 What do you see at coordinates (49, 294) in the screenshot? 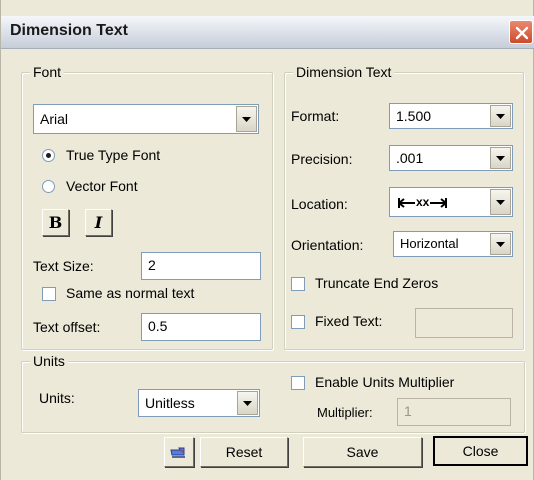
I see `same-as-normal-checkbox` at bounding box center [49, 294].